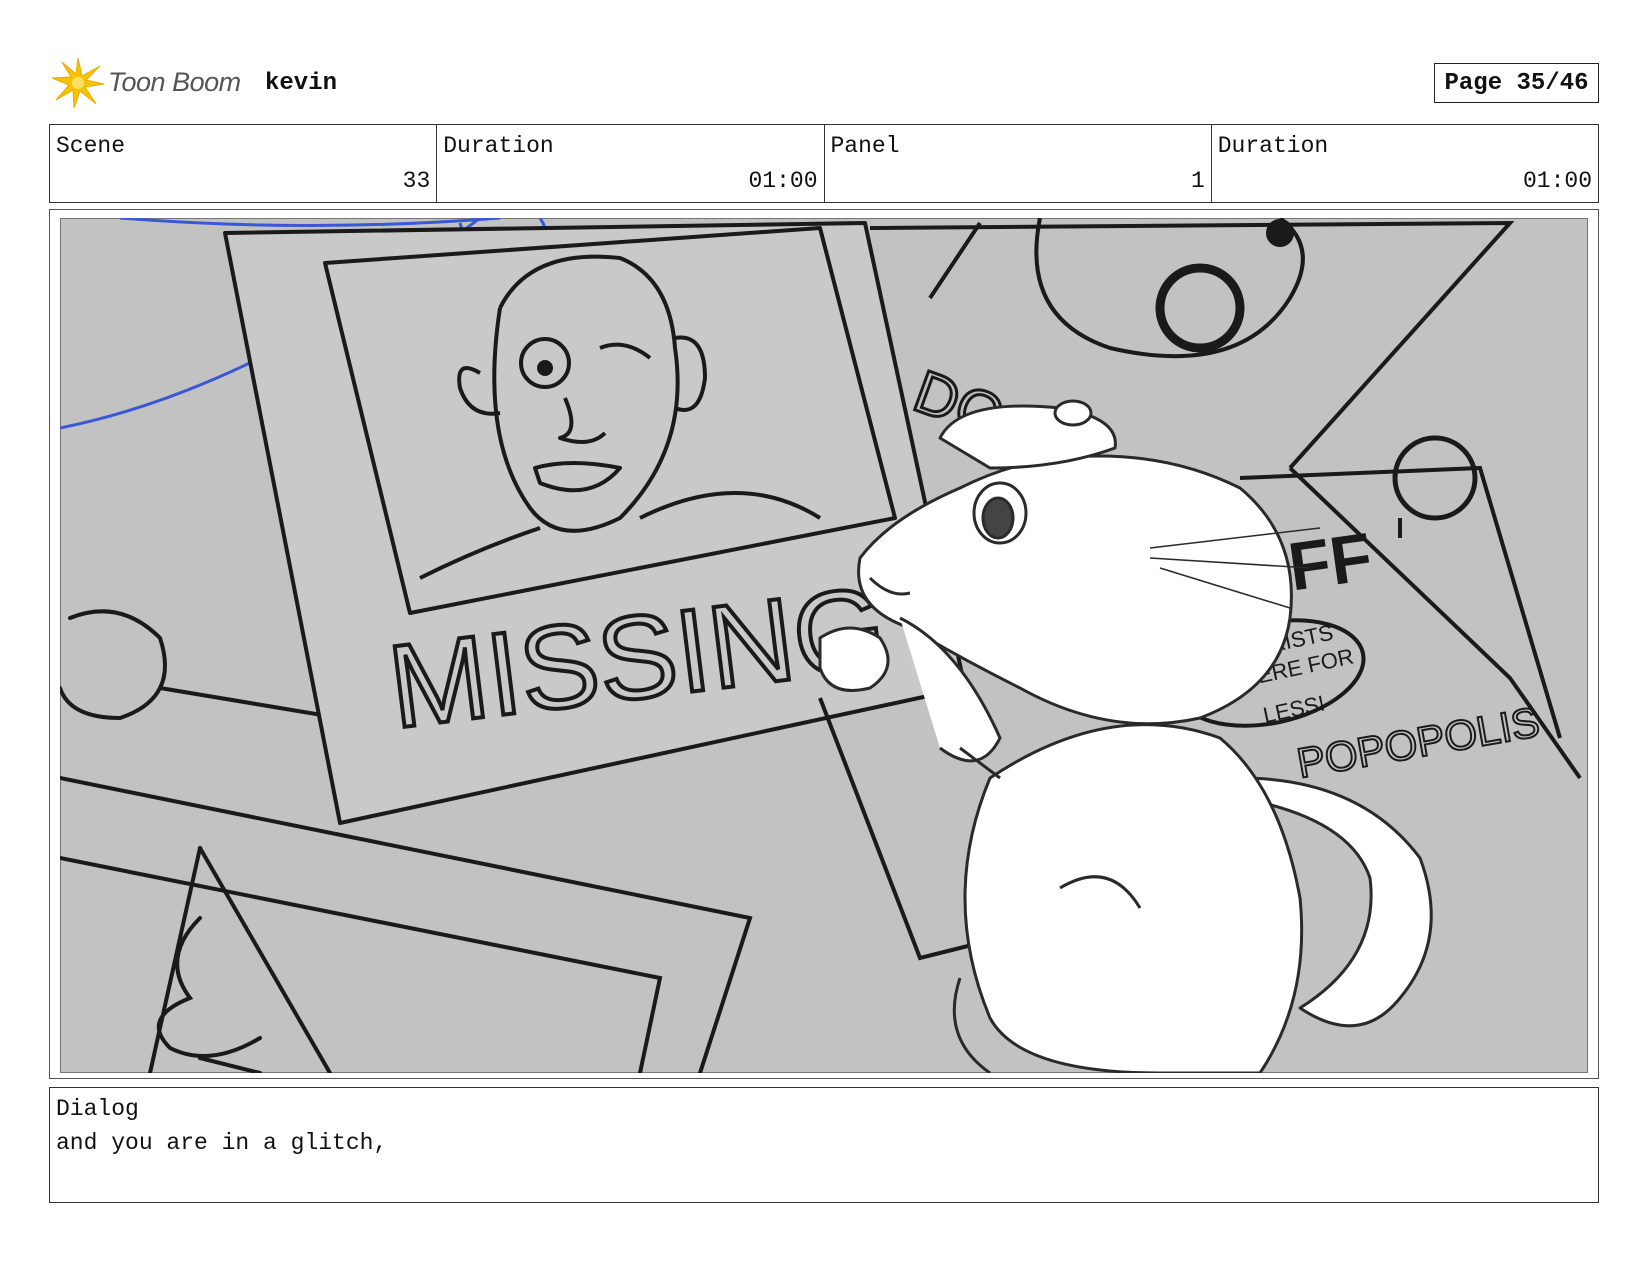 Image resolution: width=1650 pixels, height=1275 pixels. Describe the element at coordinates (301, 83) in the screenshot. I see `project-name: kevin` at that location.